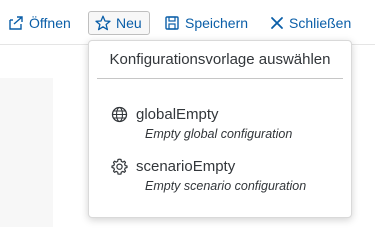 Image resolution: width=375 pixels, height=240 pixels. I want to click on close-button: Schließen, so click(310, 23).